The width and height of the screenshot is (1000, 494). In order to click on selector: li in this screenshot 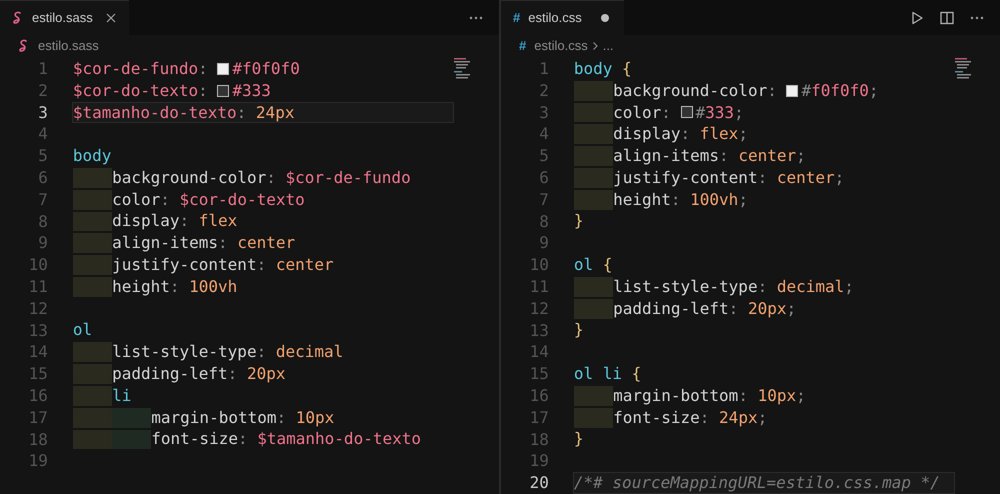, I will do `click(122, 396)`.